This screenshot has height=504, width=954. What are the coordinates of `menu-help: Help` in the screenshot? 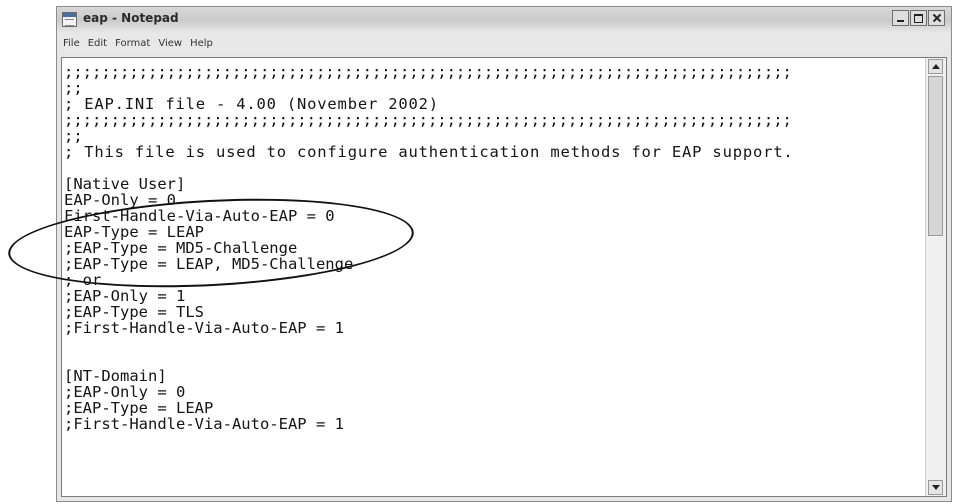 It's located at (203, 43).